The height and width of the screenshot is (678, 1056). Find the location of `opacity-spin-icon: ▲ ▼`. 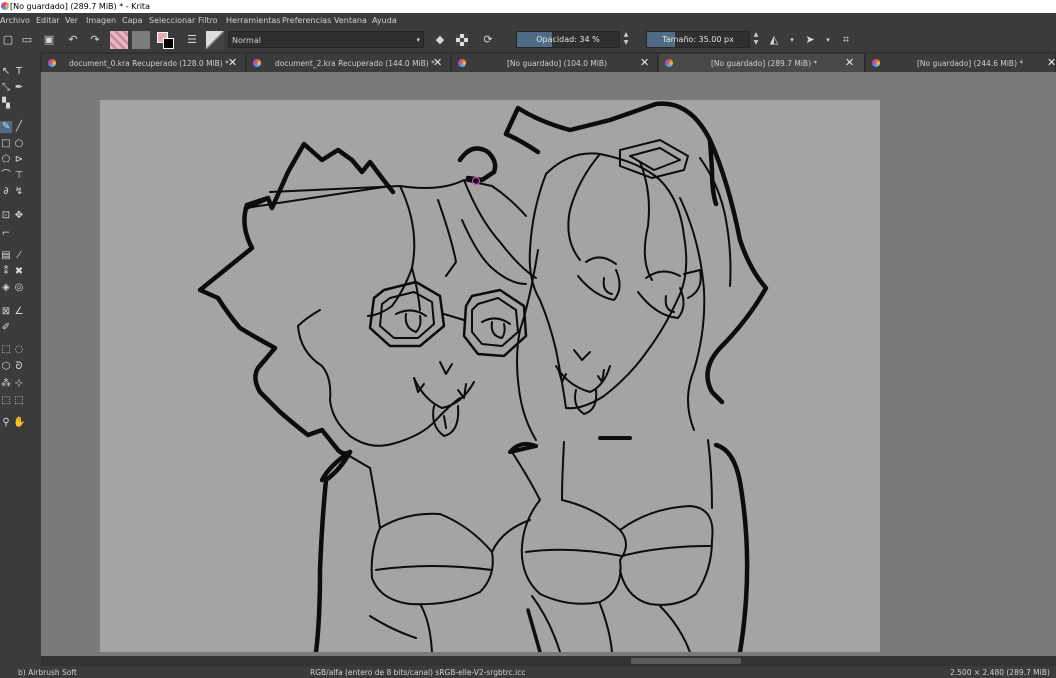

opacity-spin-icon: ▲ ▼ is located at coordinates (626, 39).